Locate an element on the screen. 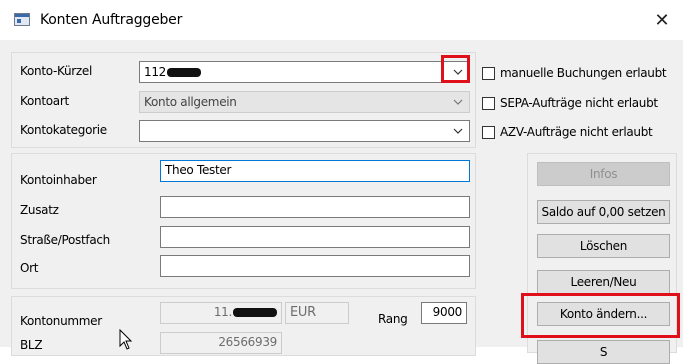 The width and height of the screenshot is (683, 364). blz-input: 26566939 is located at coordinates (221, 343).